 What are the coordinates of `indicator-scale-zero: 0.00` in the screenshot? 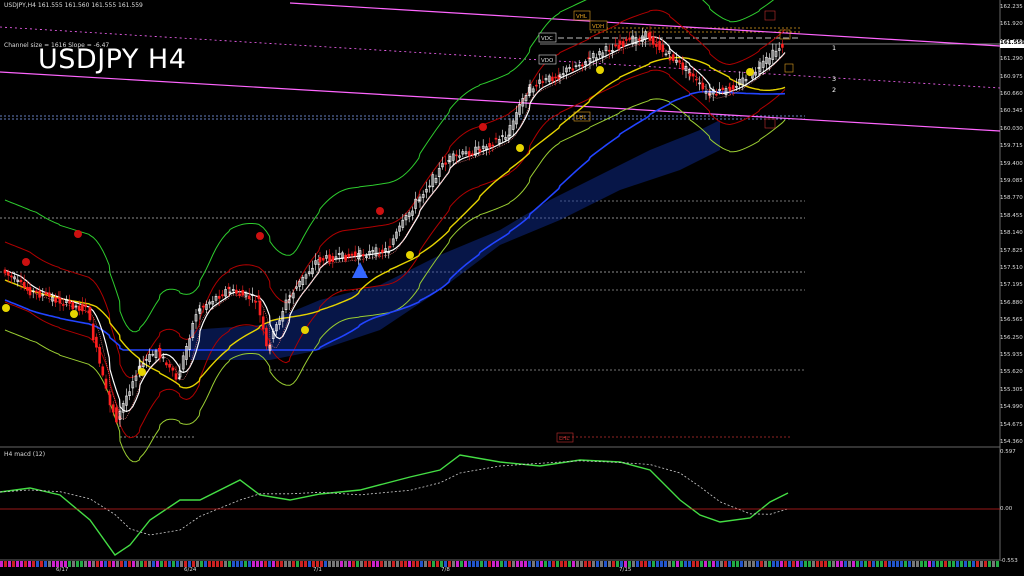 It's located at (1006, 509).